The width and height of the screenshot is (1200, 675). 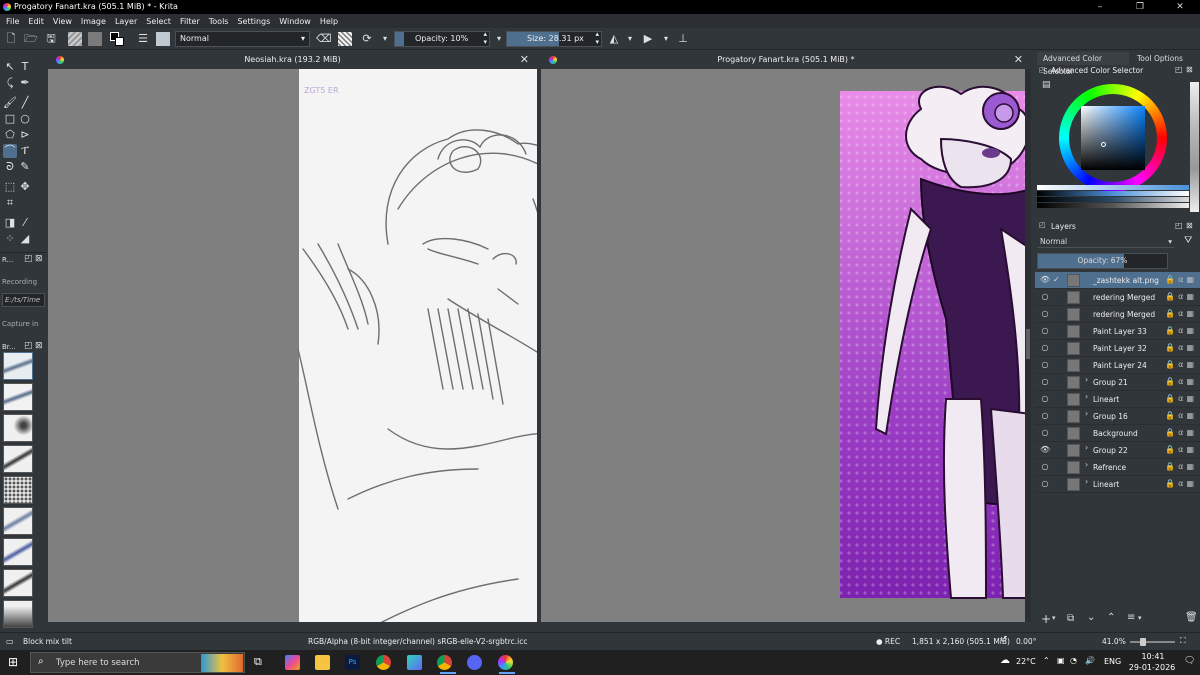 What do you see at coordinates (1131, 617) in the screenshot?
I see `layer-properties-icon: ≡` at bounding box center [1131, 617].